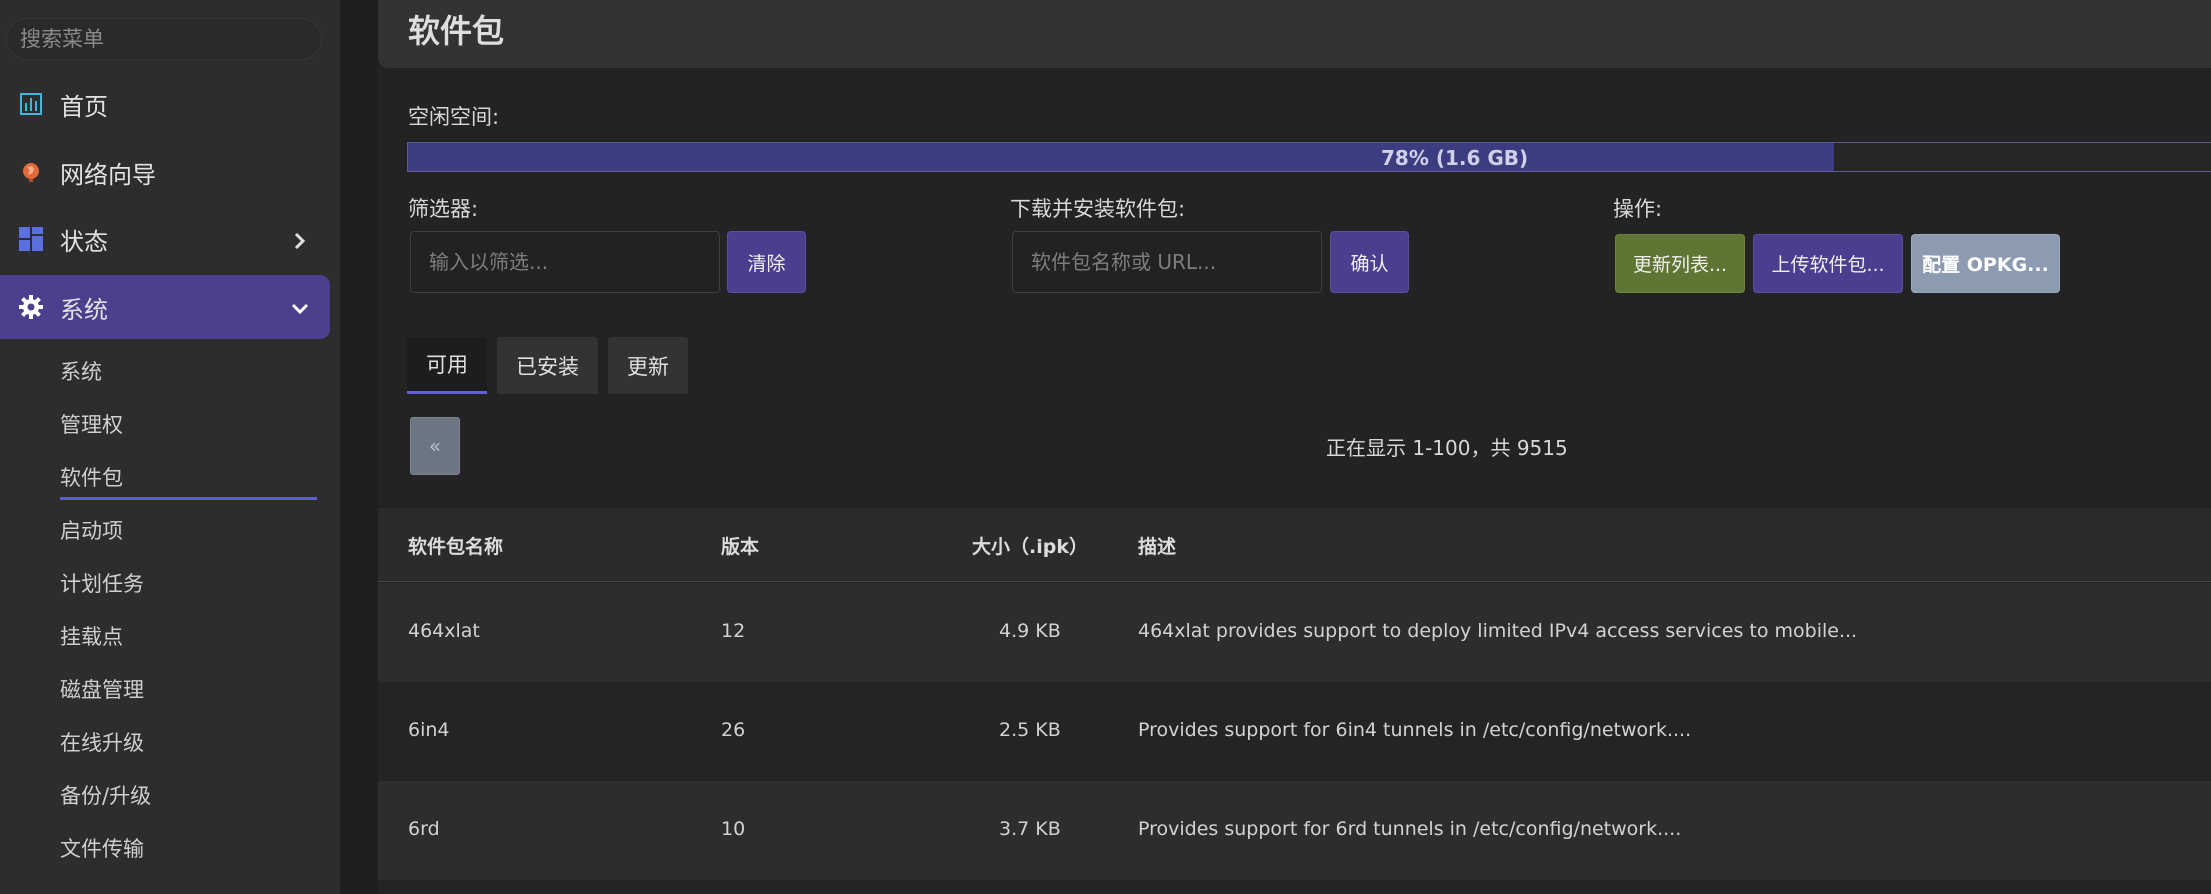 This screenshot has width=2211, height=894. I want to click on pager-status: 正在显示 1-100，共 9515, so click(1447, 448).